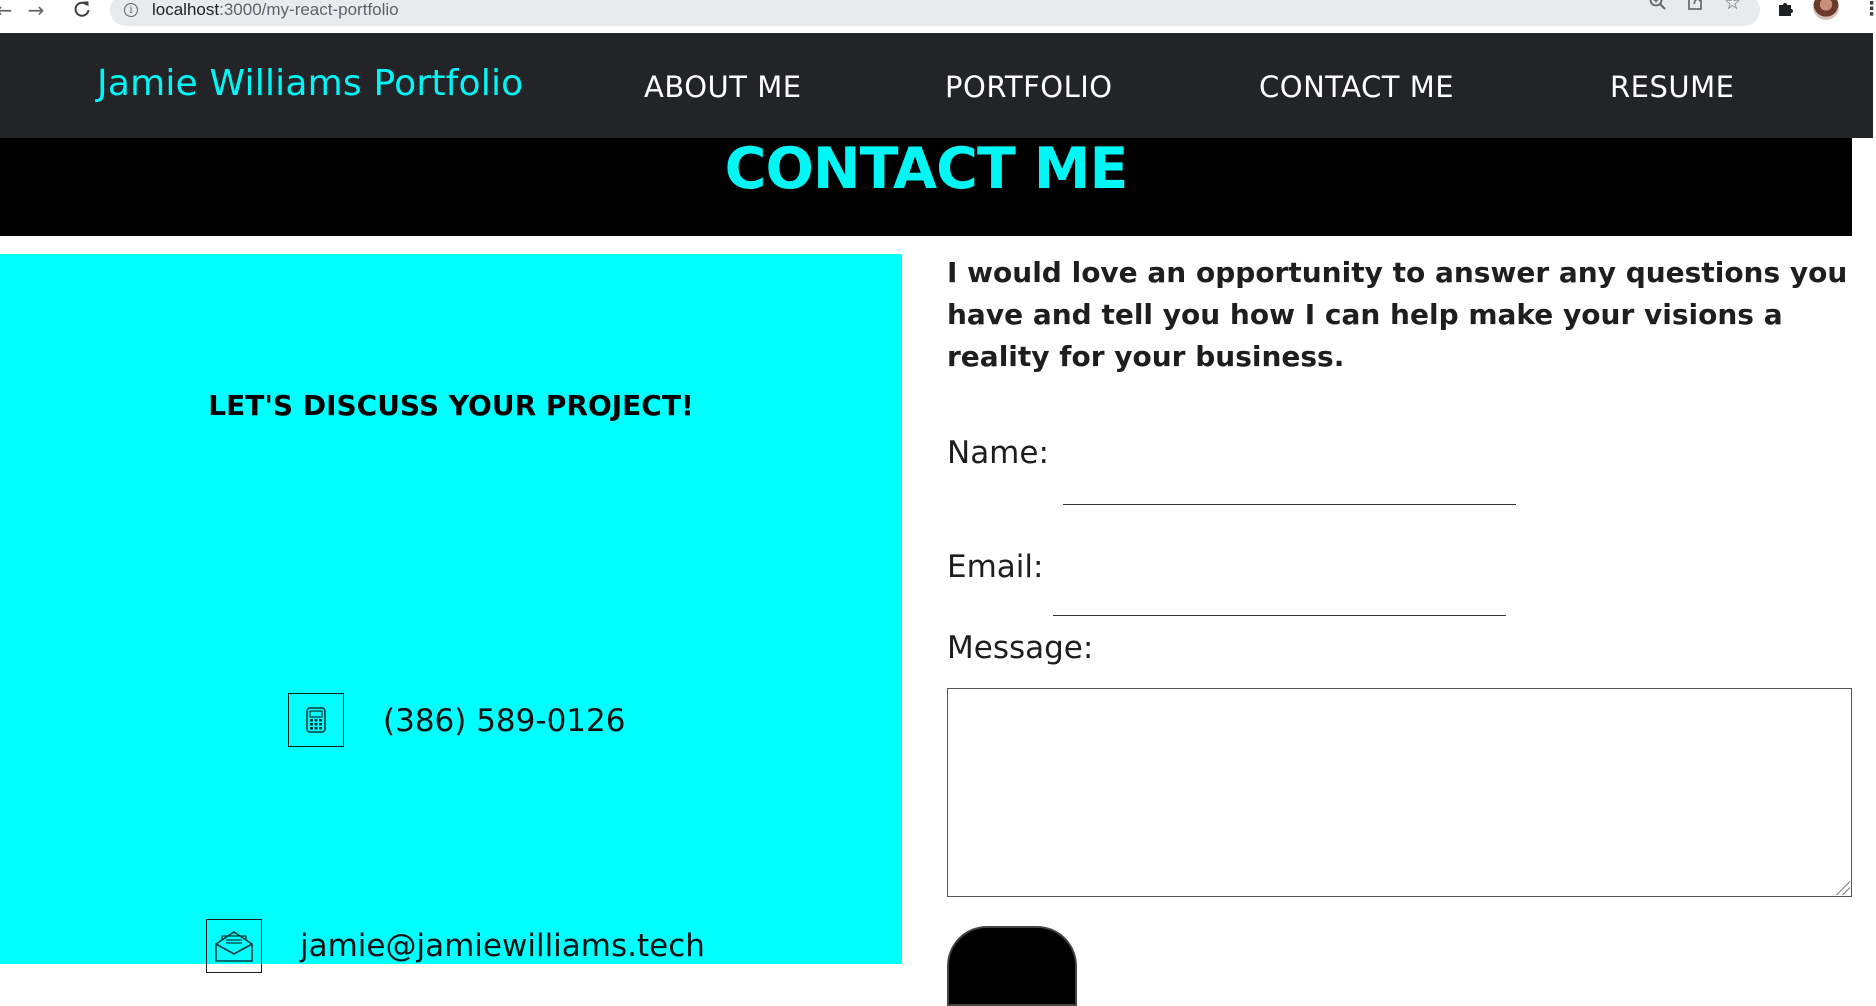 This screenshot has height=1006, width=1876. Describe the element at coordinates (9, 11) in the screenshot. I see `back-icon: ←` at that location.